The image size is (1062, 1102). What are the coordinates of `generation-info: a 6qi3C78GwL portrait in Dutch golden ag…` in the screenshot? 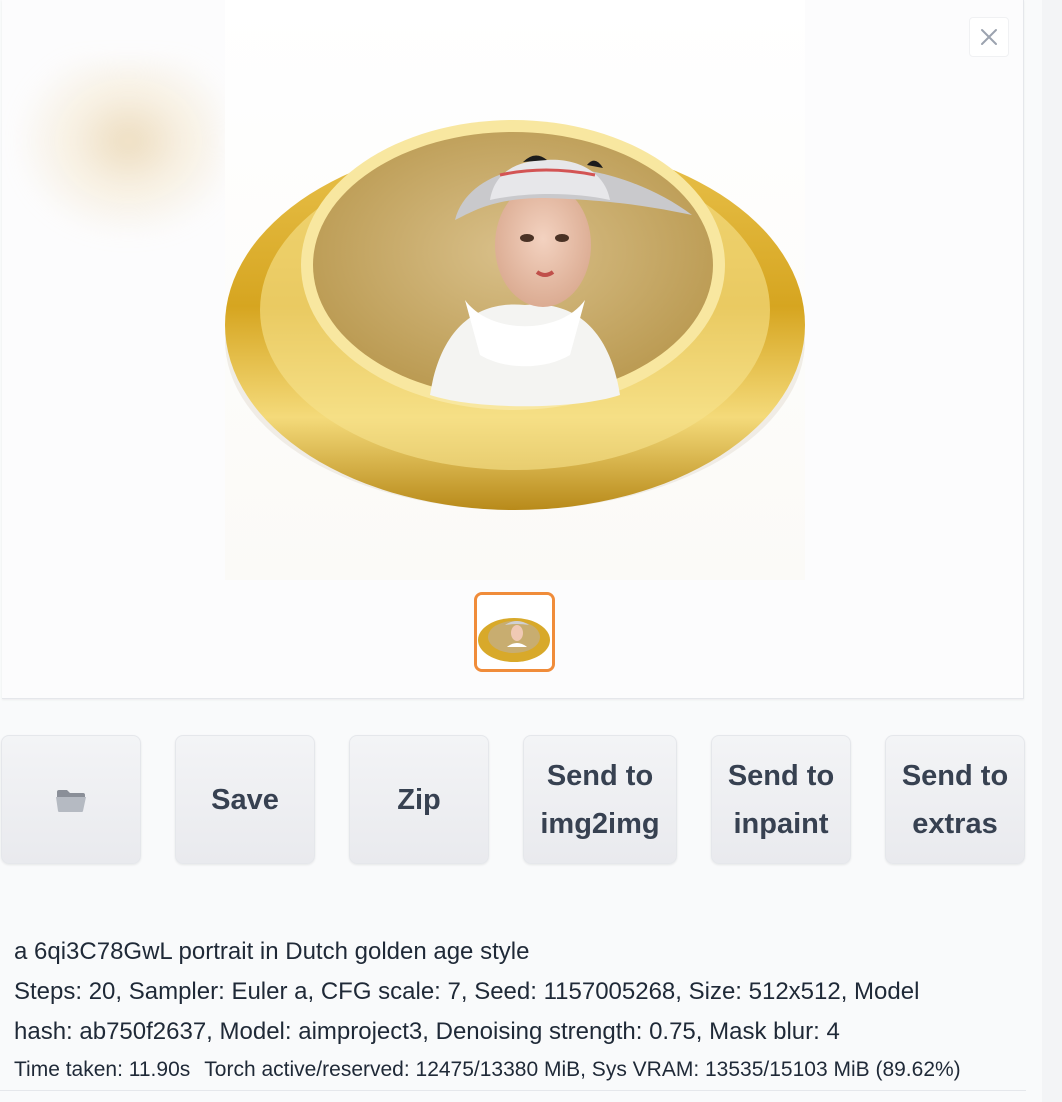 It's located at (514, 992).